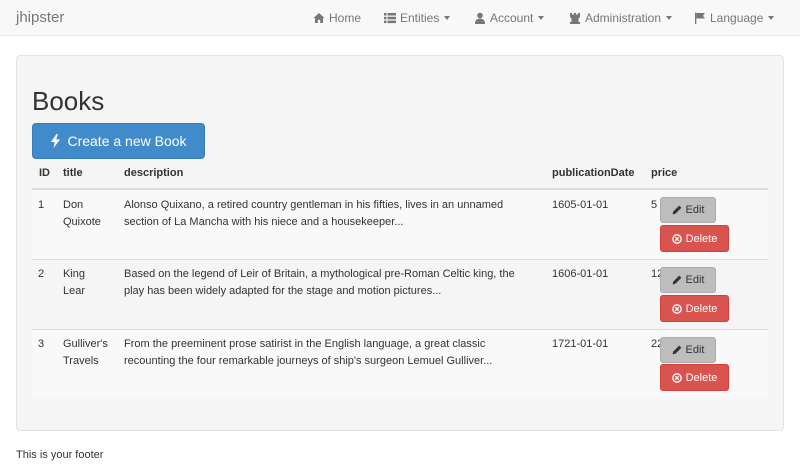 The height and width of the screenshot is (467, 800). I want to click on nav-item-language: Language, so click(734, 18).